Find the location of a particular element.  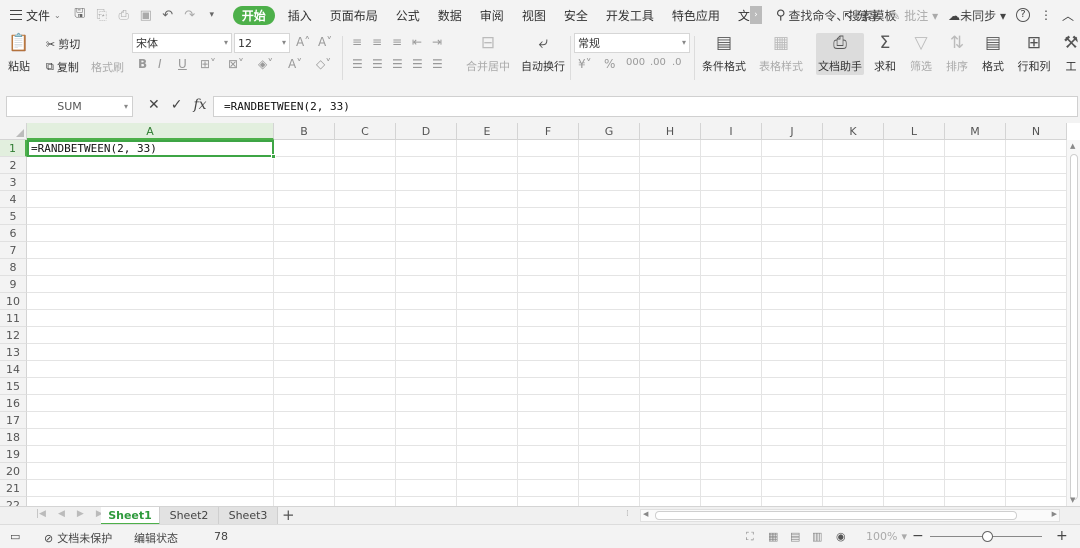

align-bottom-icon: ≡ is located at coordinates (397, 42).